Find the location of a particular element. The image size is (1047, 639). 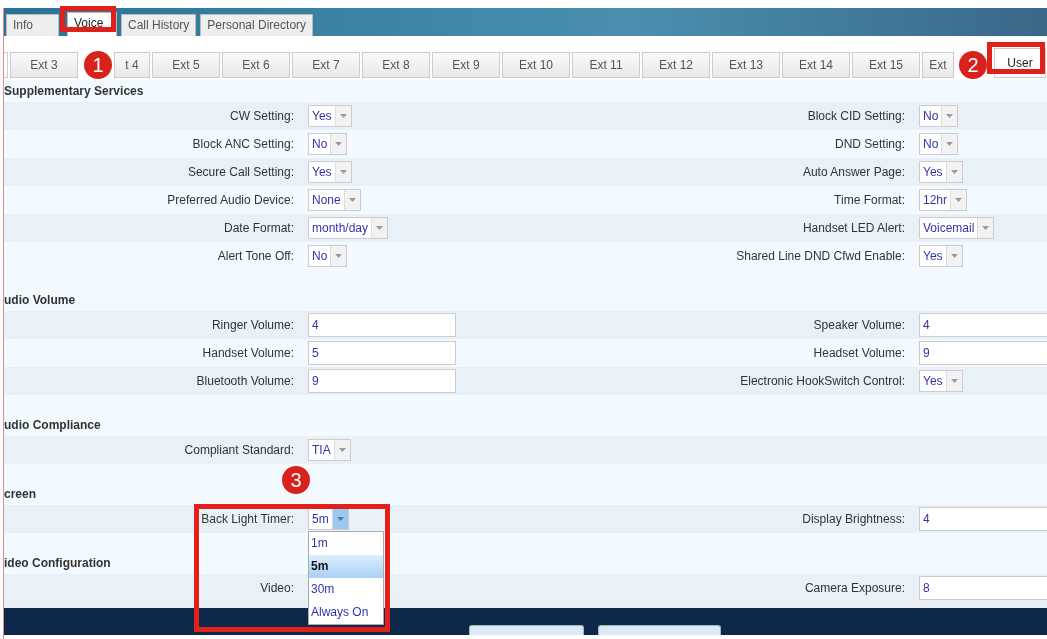

input-field: 5 is located at coordinates (382, 353).